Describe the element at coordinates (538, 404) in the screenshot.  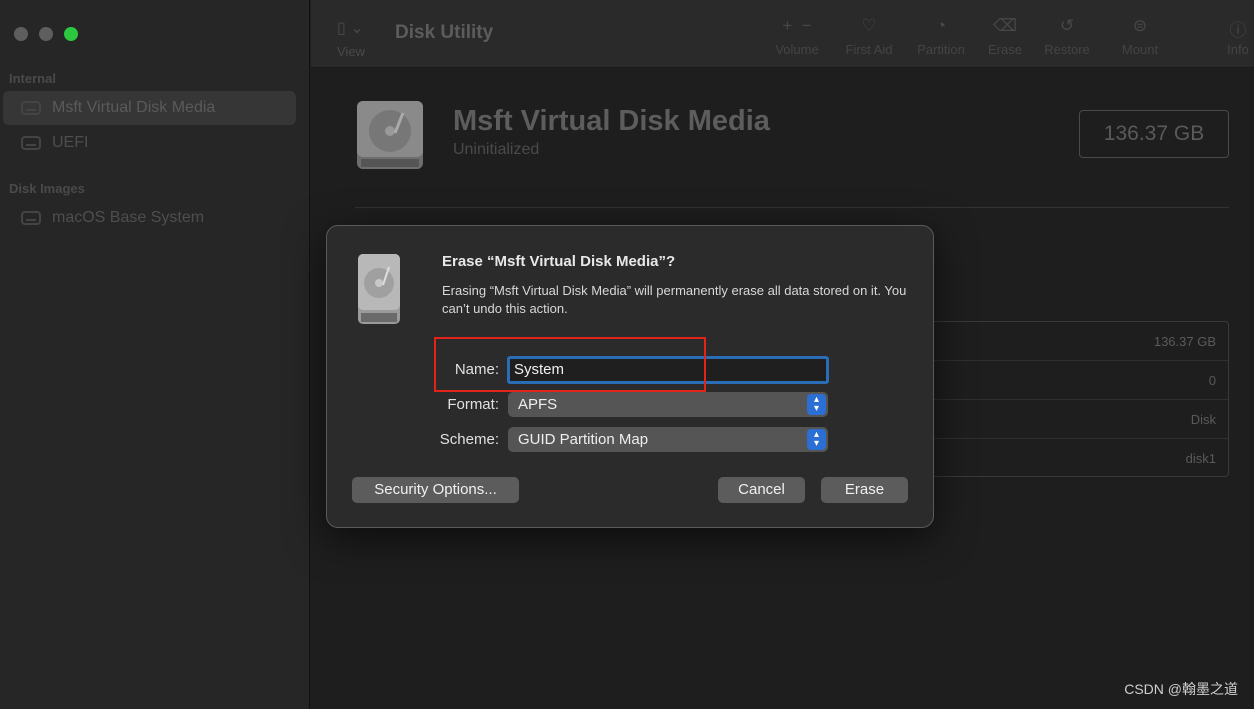
I see `format-value: APFS` at that location.